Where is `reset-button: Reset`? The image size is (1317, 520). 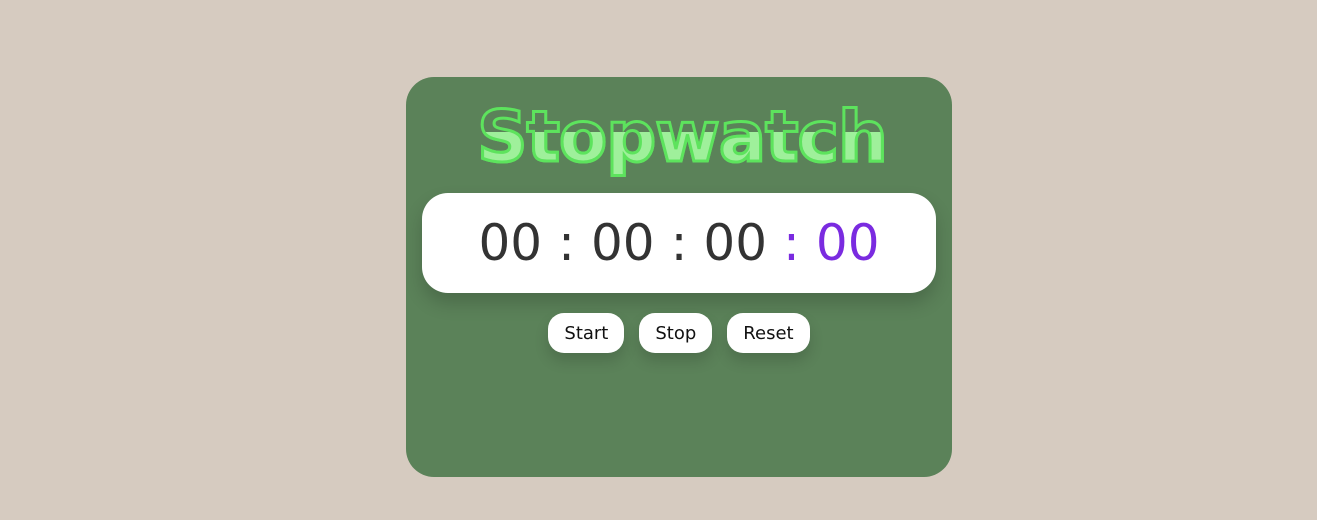 reset-button: Reset is located at coordinates (768, 333).